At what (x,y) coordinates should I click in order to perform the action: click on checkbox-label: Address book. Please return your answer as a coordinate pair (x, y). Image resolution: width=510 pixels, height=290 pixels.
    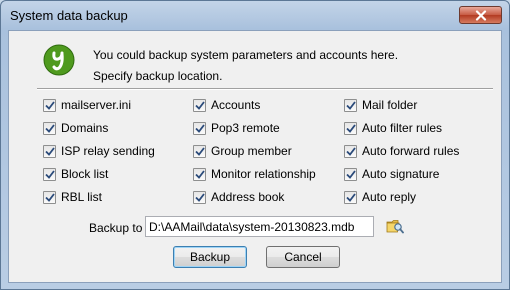
    Looking at the image, I should click on (248, 197).